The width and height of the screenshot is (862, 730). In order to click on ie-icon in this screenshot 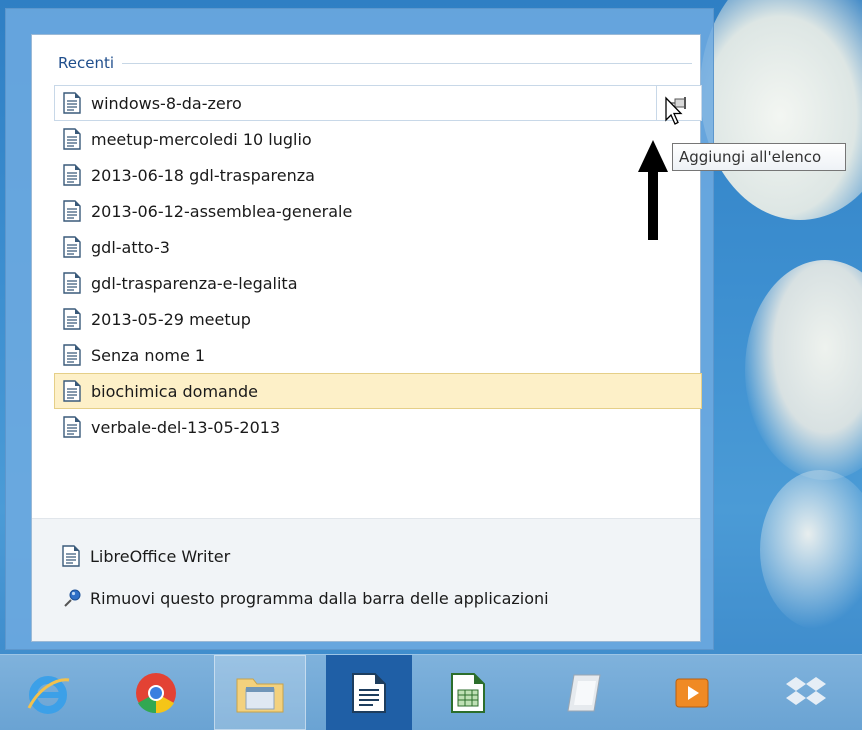, I will do `click(48, 694)`.